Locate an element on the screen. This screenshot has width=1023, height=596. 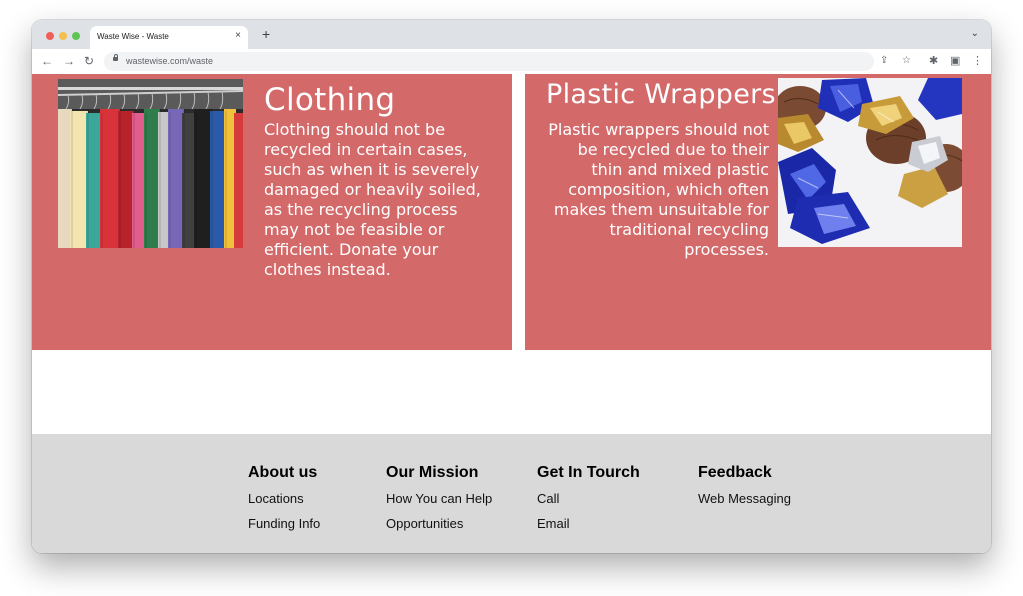
footer-link-email: Email is located at coordinates (588, 524).